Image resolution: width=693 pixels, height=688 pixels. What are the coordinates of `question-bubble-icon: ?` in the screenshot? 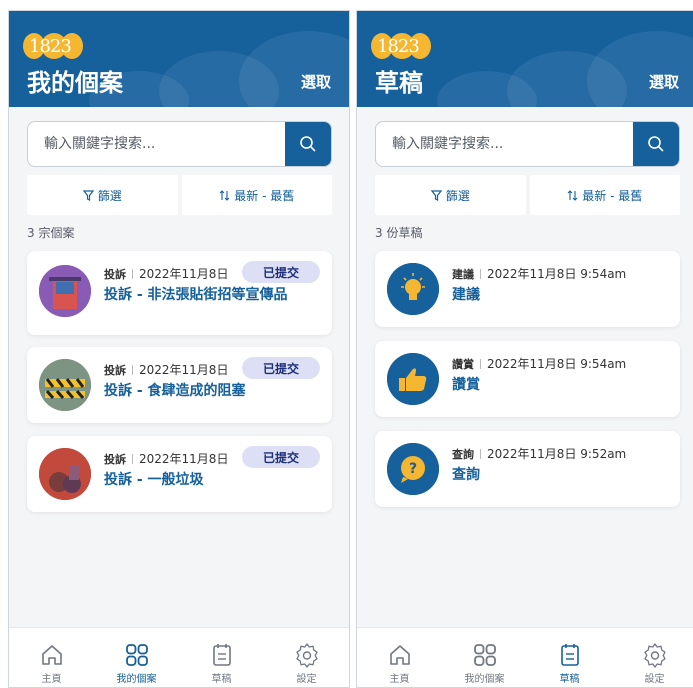 It's located at (413, 469).